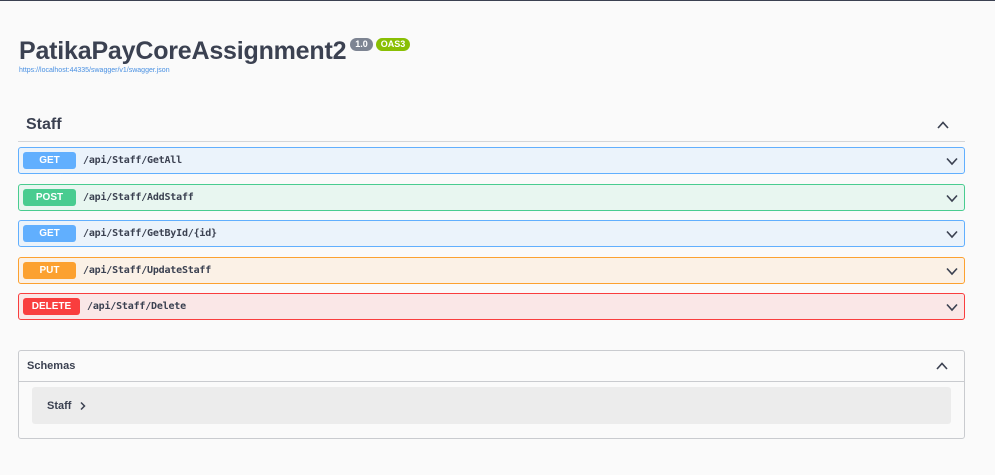  I want to click on tag-section-staff: Staff, so click(491, 125).